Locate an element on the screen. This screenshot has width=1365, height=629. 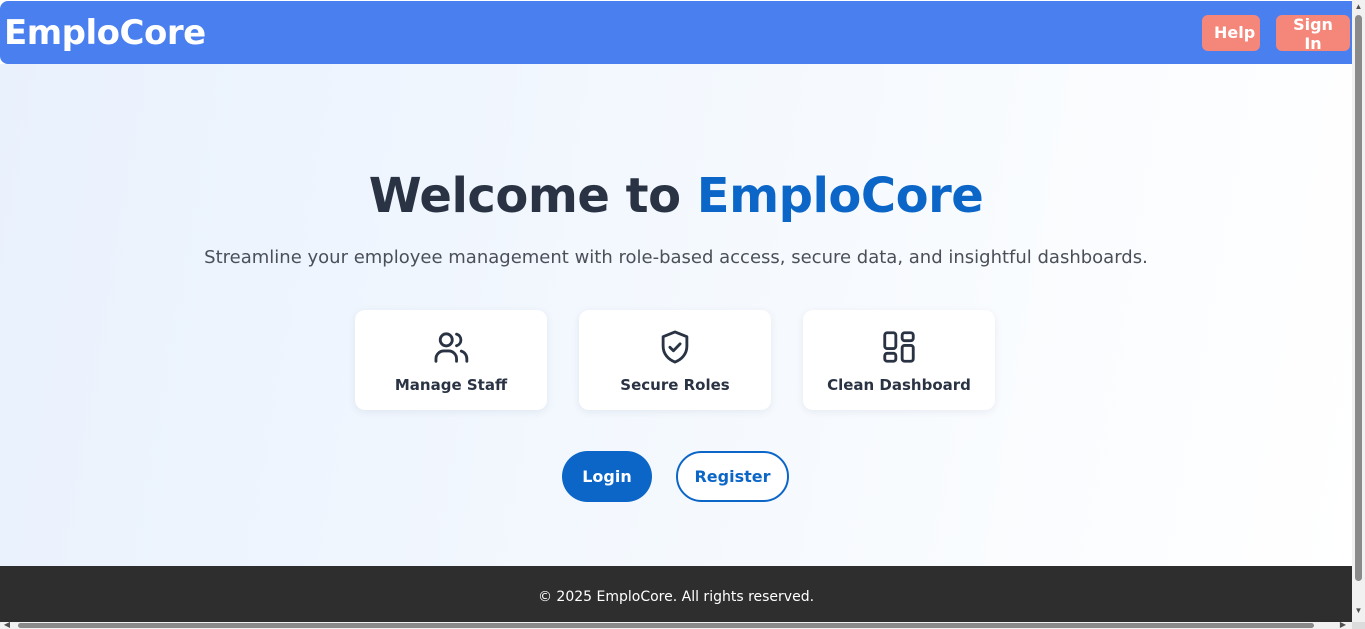
feature-label: Secure Roles is located at coordinates (675, 385).